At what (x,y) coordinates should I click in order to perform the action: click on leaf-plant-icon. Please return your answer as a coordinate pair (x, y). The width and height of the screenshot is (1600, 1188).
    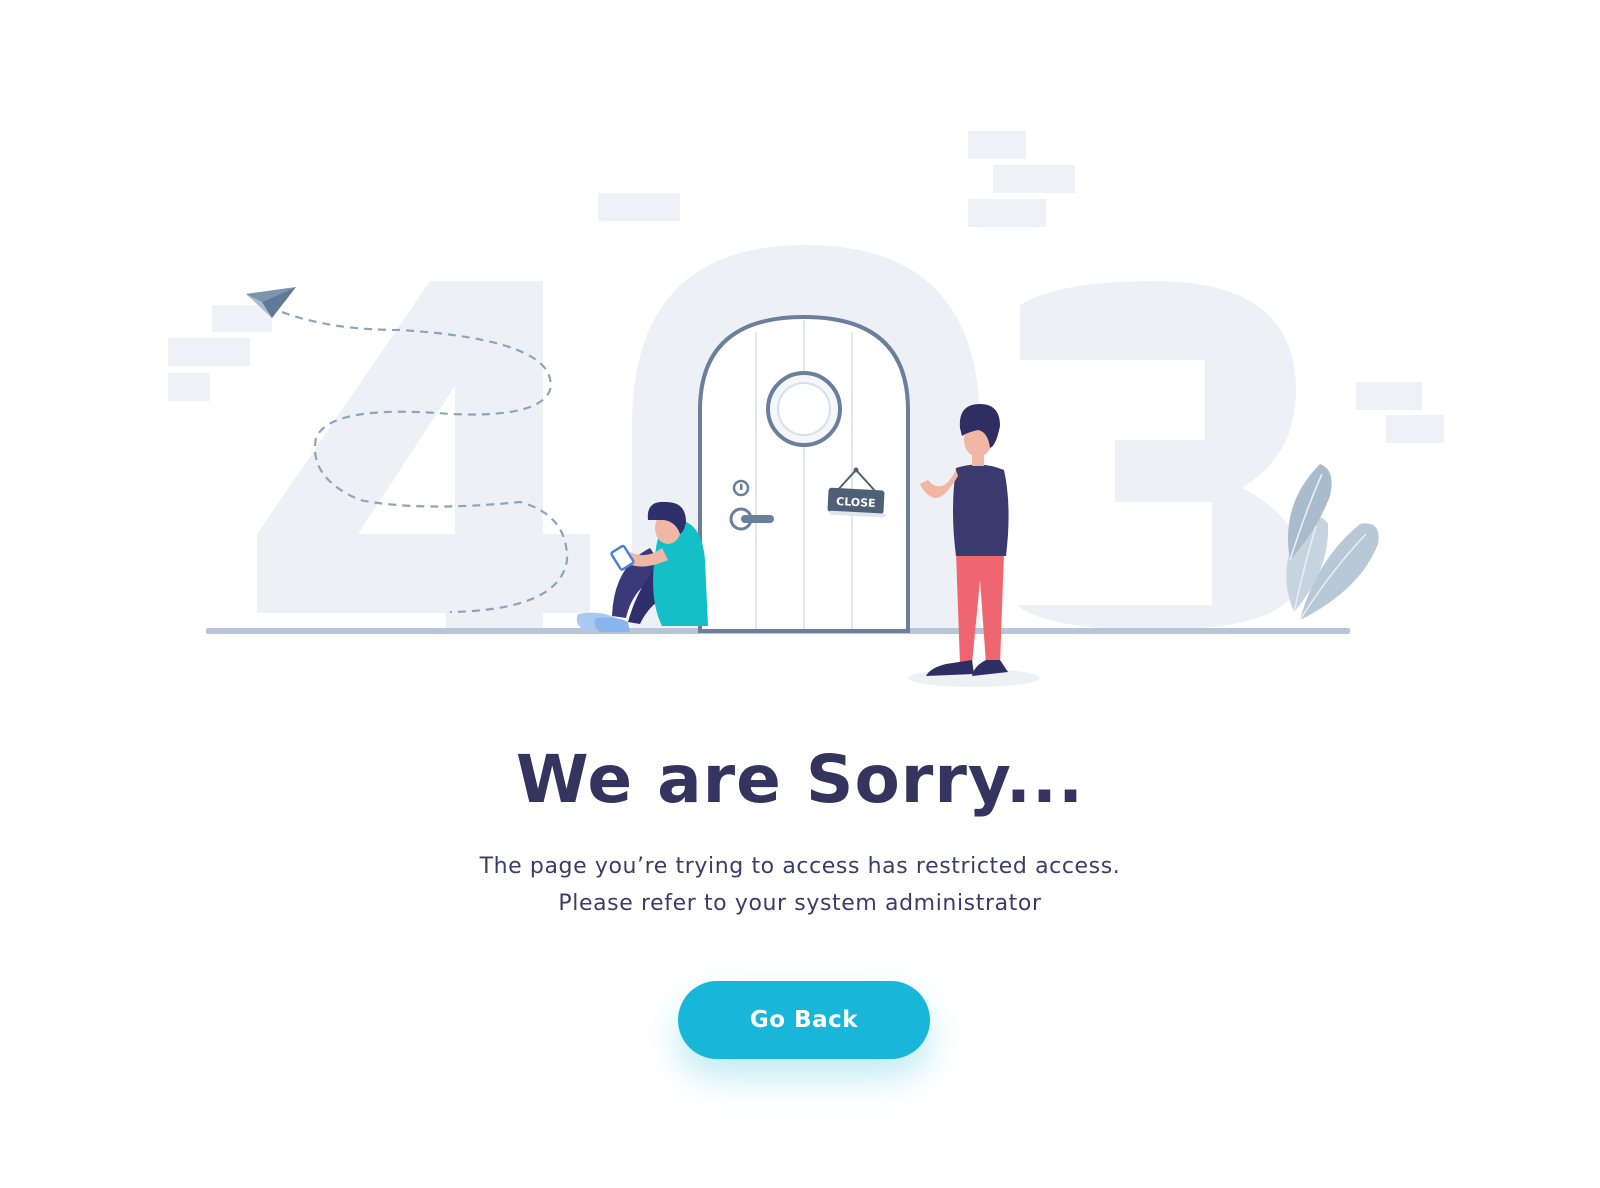
    Looking at the image, I should click on (1332, 542).